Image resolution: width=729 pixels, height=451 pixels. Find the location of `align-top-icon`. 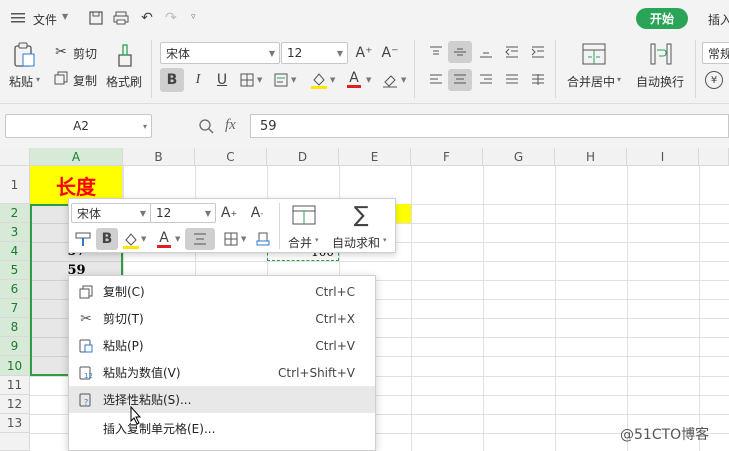

align-top-icon is located at coordinates (436, 52).